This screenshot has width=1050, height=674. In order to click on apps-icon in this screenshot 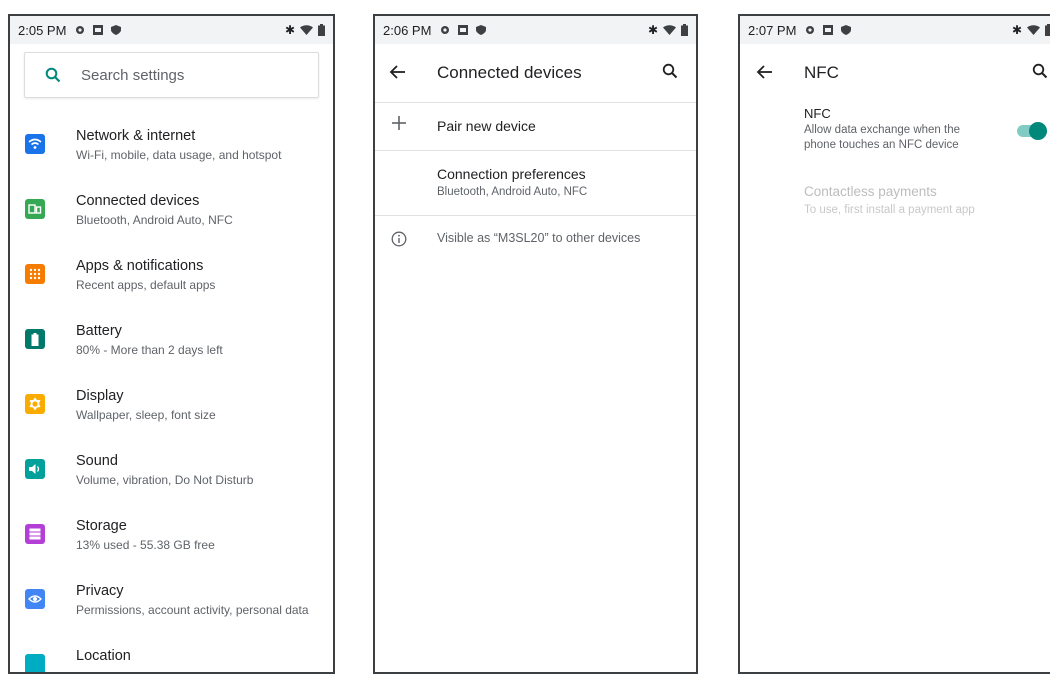, I will do `click(35, 274)`.